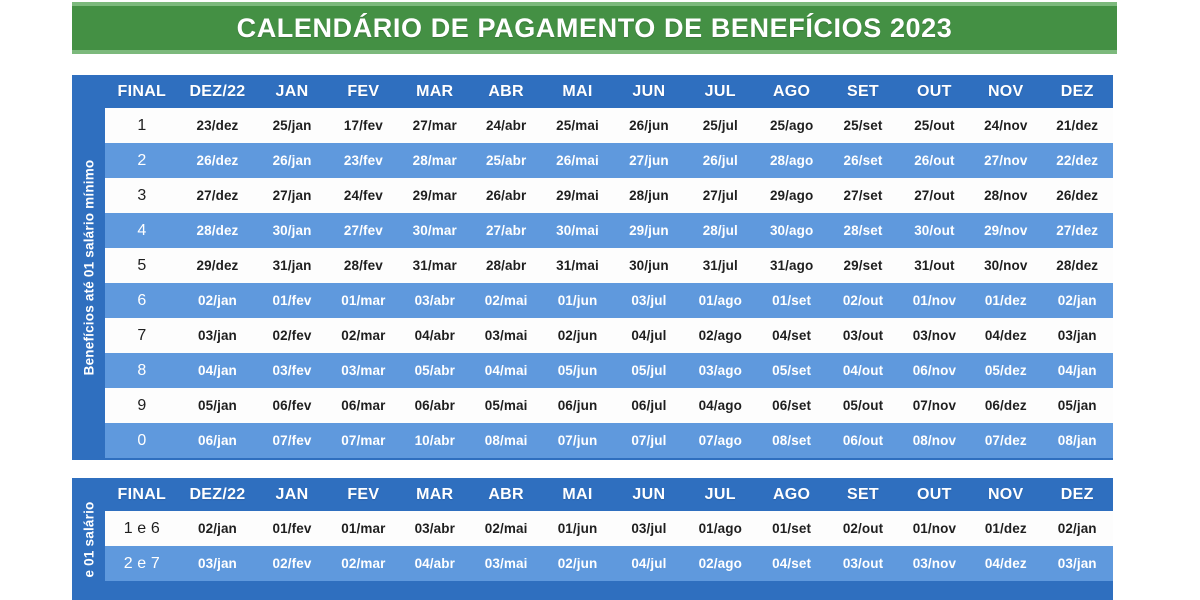 The width and height of the screenshot is (1200, 600). What do you see at coordinates (1005, 370) in the screenshot?
I see `payment-date-cell: 05/dez` at bounding box center [1005, 370].